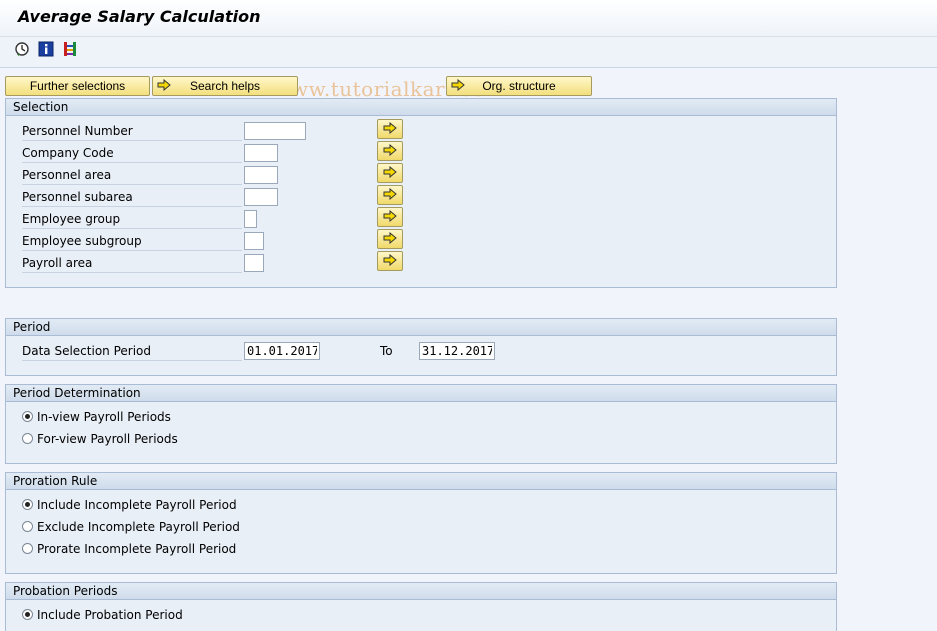 The width and height of the screenshot is (937, 631). What do you see at coordinates (254, 241) in the screenshot?
I see `employee-subgroup-input` at bounding box center [254, 241].